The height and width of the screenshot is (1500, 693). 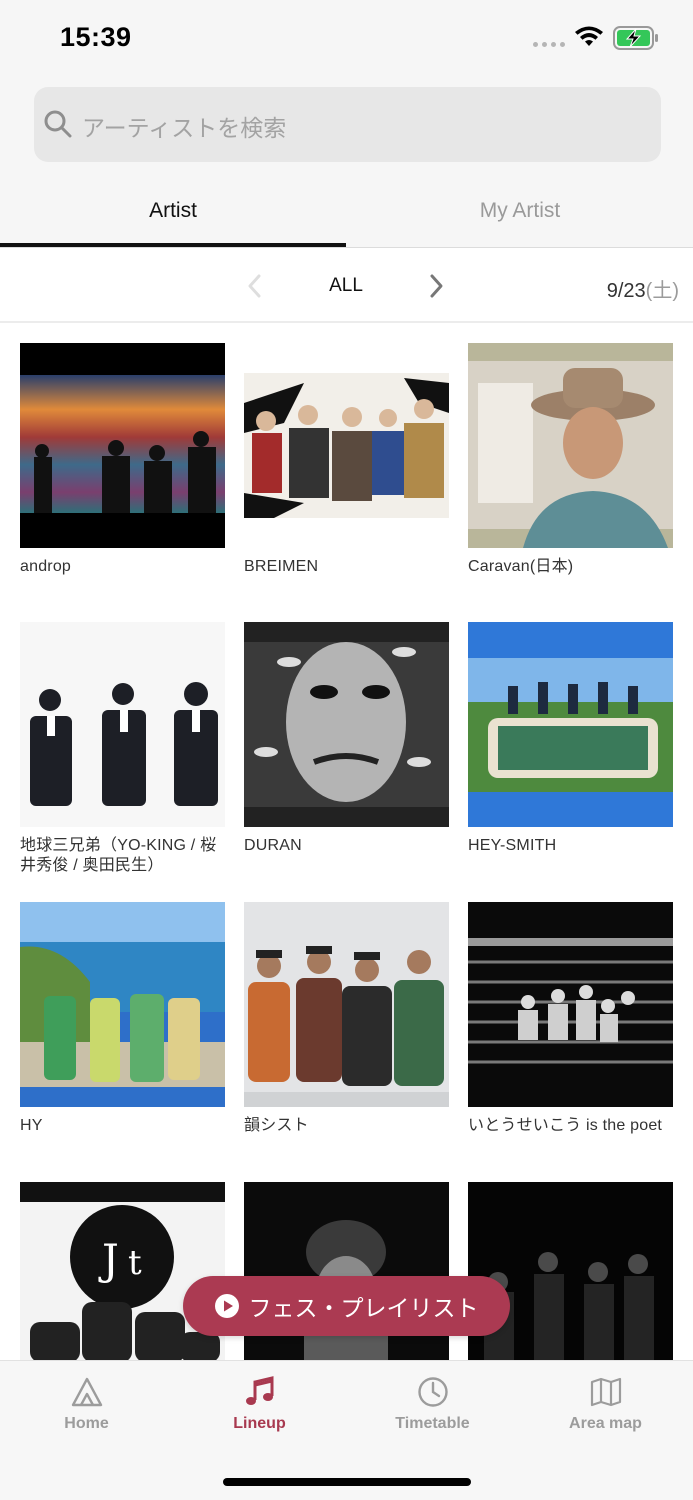 What do you see at coordinates (605, 1392) in the screenshot?
I see `map-icon` at bounding box center [605, 1392].